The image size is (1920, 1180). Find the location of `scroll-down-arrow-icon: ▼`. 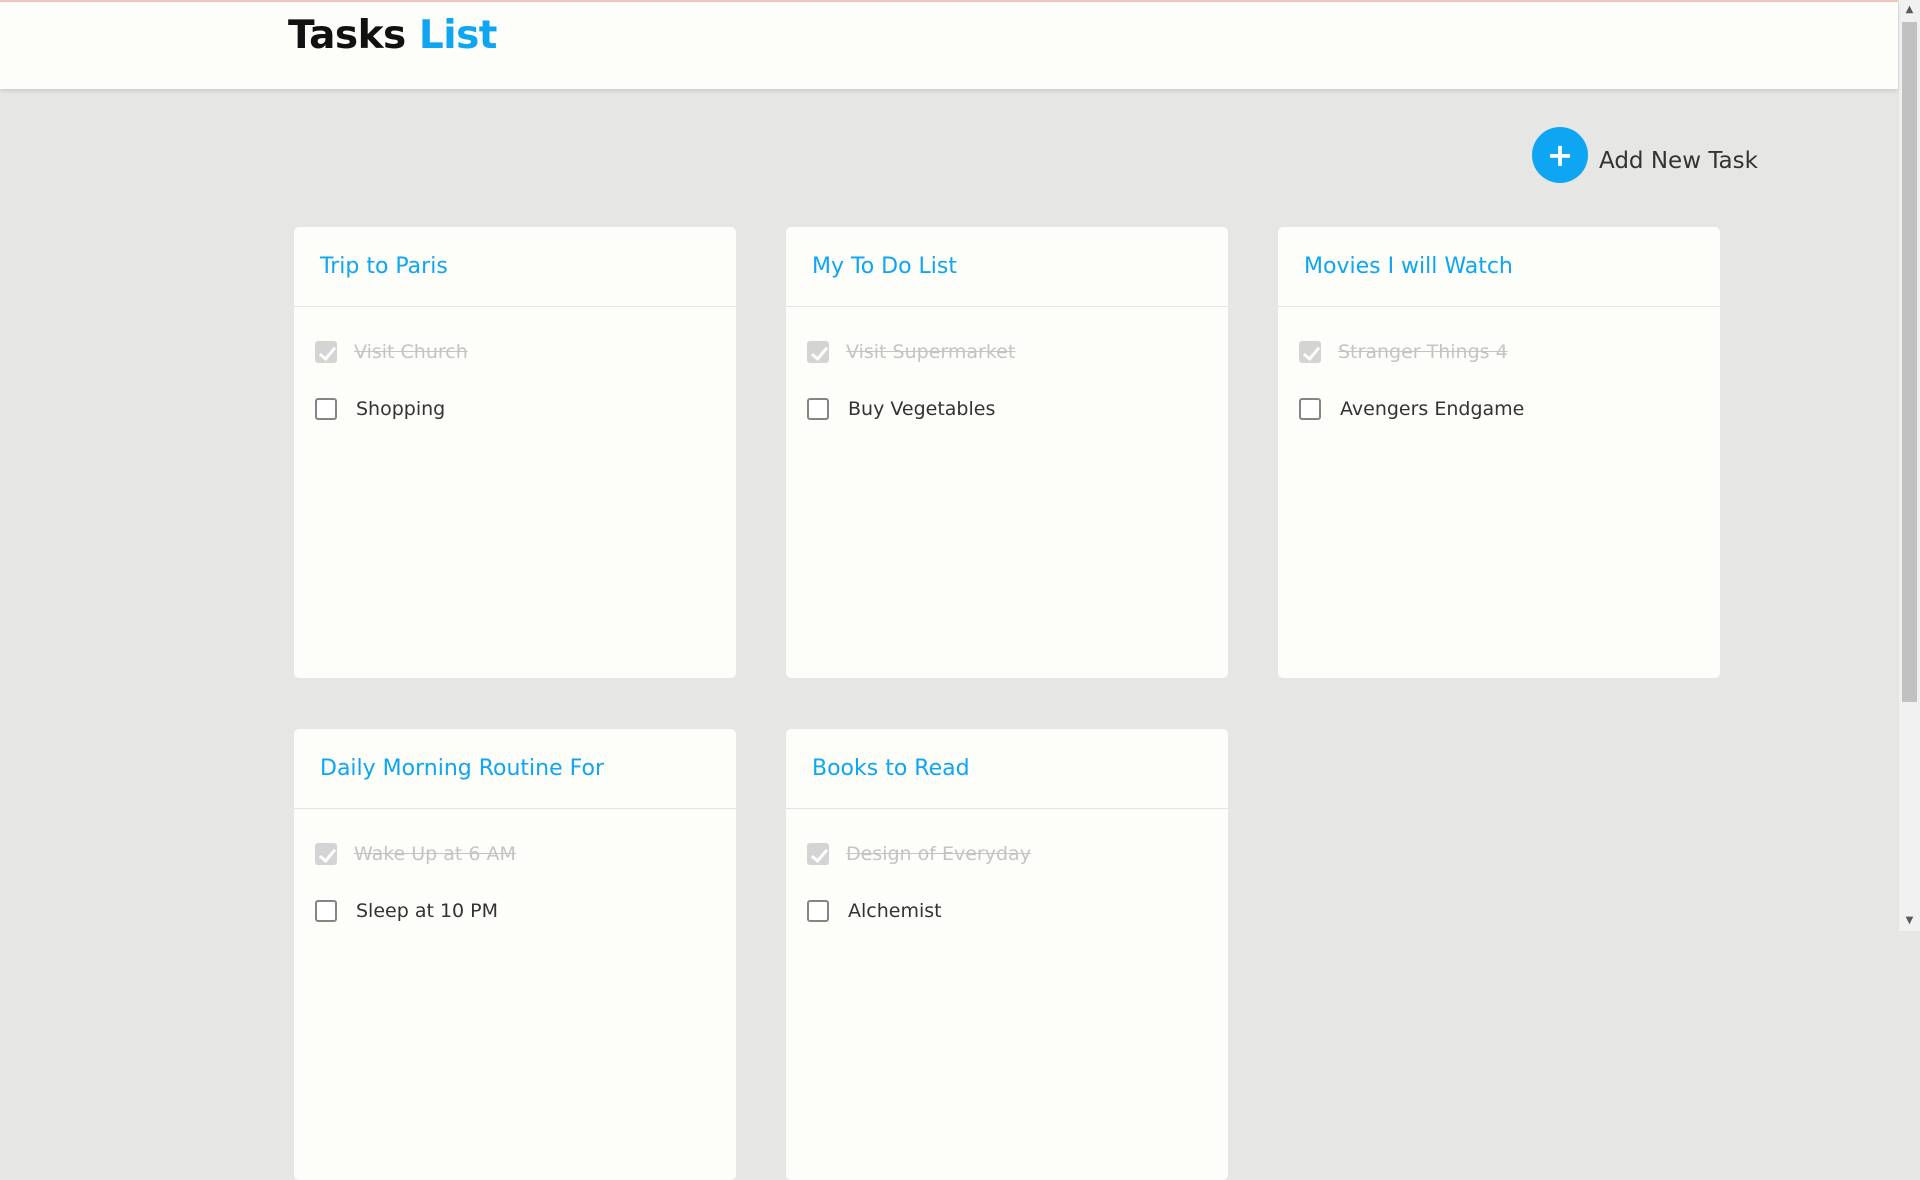

scroll-down-arrow-icon: ▼ is located at coordinates (1909, 921).